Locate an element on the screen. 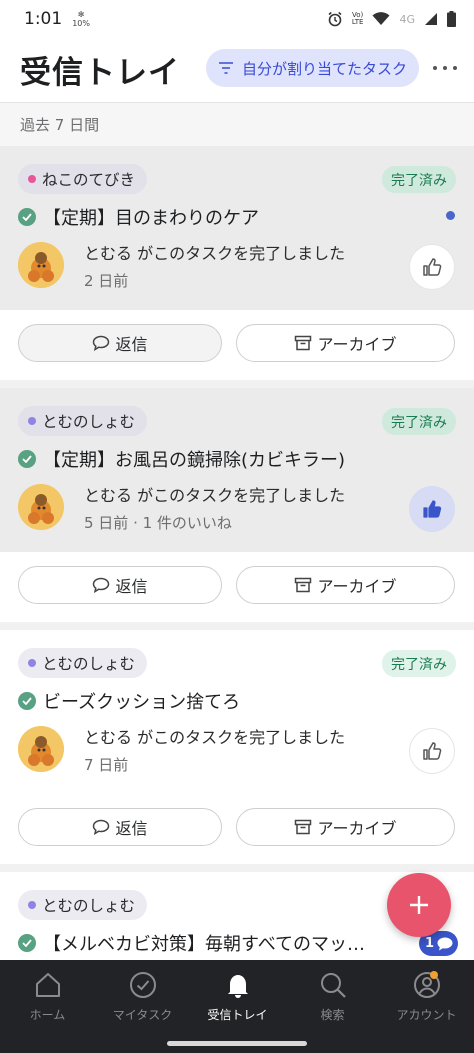  filter-icon is located at coordinates (226, 68).